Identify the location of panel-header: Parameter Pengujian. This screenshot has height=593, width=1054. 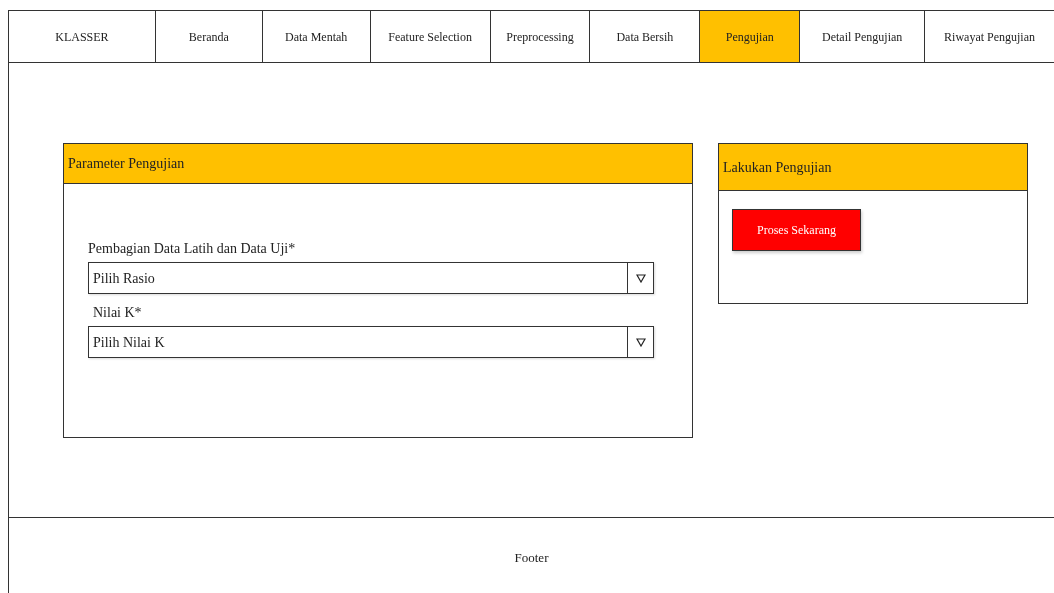
(378, 164).